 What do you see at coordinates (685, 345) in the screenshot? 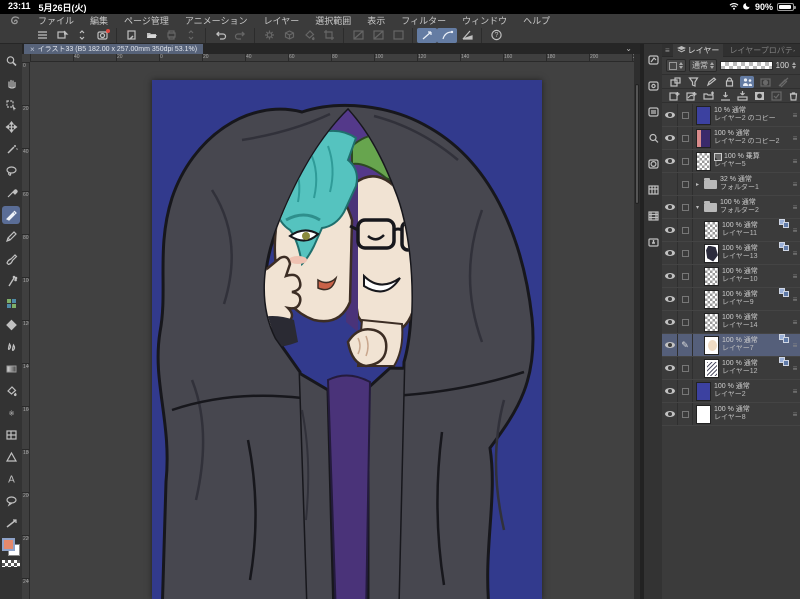
I see `editing-pencil-icon: ✎` at bounding box center [685, 345].